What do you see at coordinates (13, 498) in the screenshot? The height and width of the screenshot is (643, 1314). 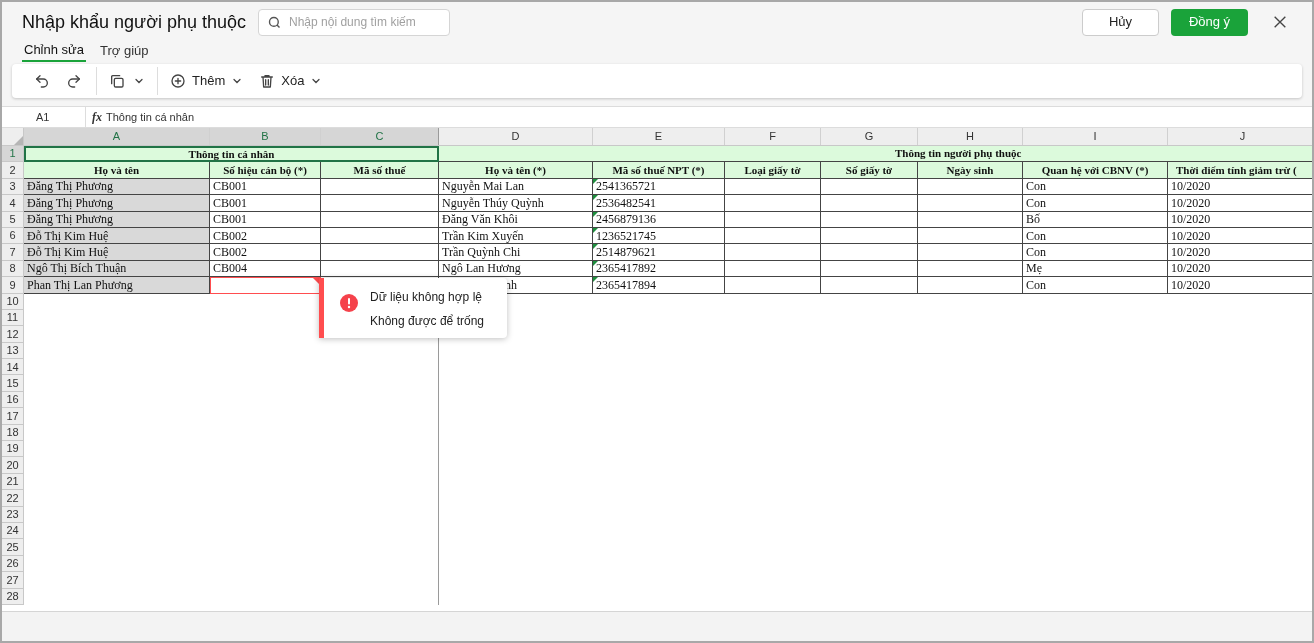 I see `row-number: 22` at bounding box center [13, 498].